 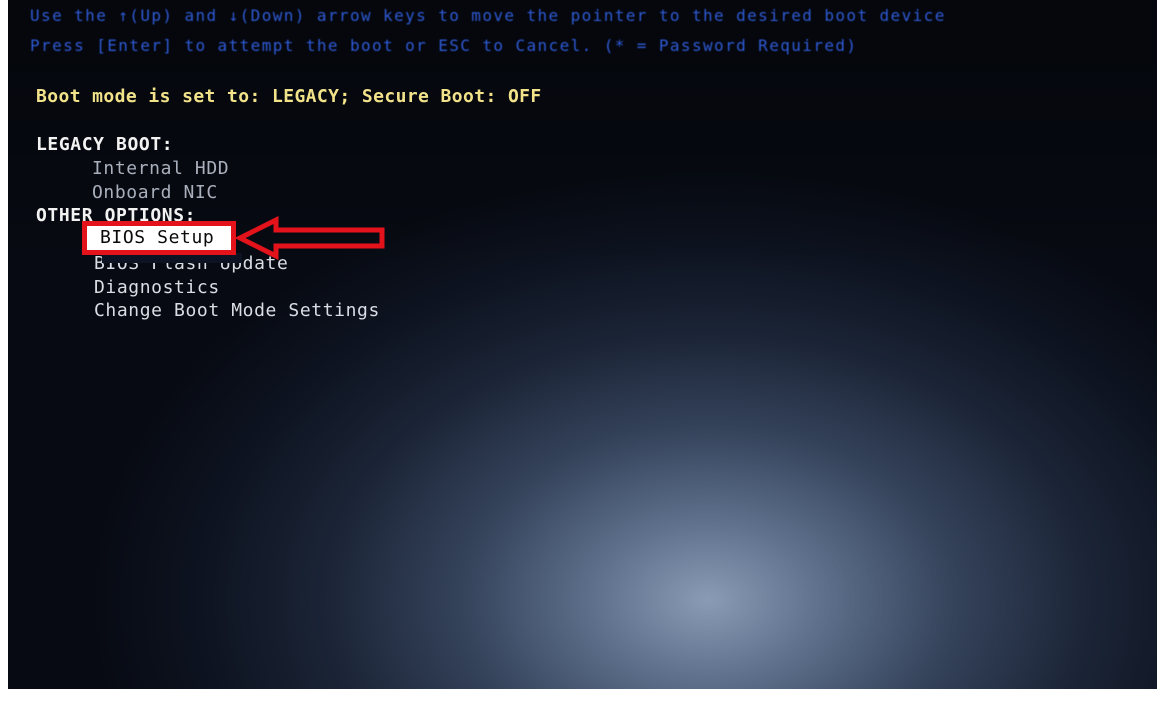 What do you see at coordinates (157, 237) in the screenshot?
I see `boot-option-bios-setup: BIOS Setup` at bounding box center [157, 237].